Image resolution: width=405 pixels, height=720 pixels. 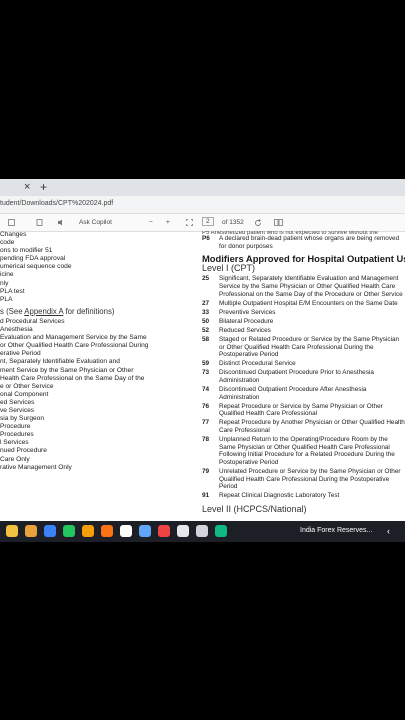 What do you see at coordinates (33, 259) in the screenshot?
I see `list-item: pending FDA approval` at bounding box center [33, 259].